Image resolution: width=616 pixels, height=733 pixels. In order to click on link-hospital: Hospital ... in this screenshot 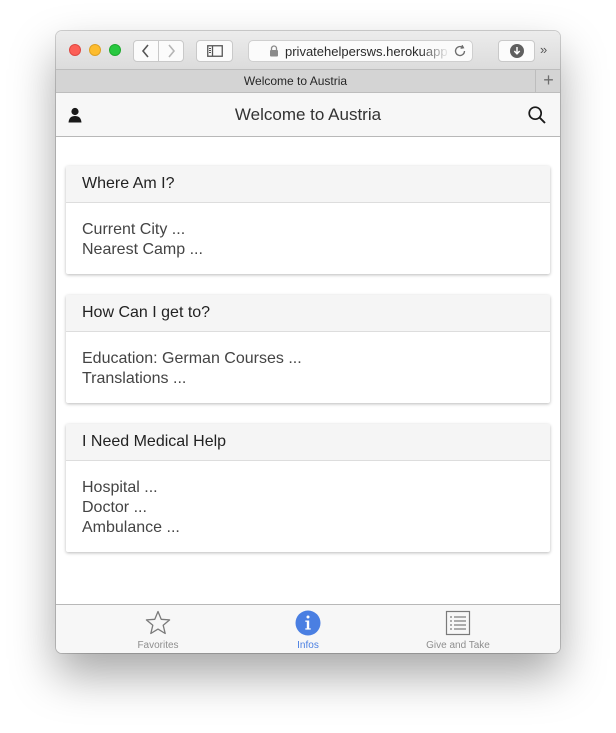, I will do `click(308, 488)`.